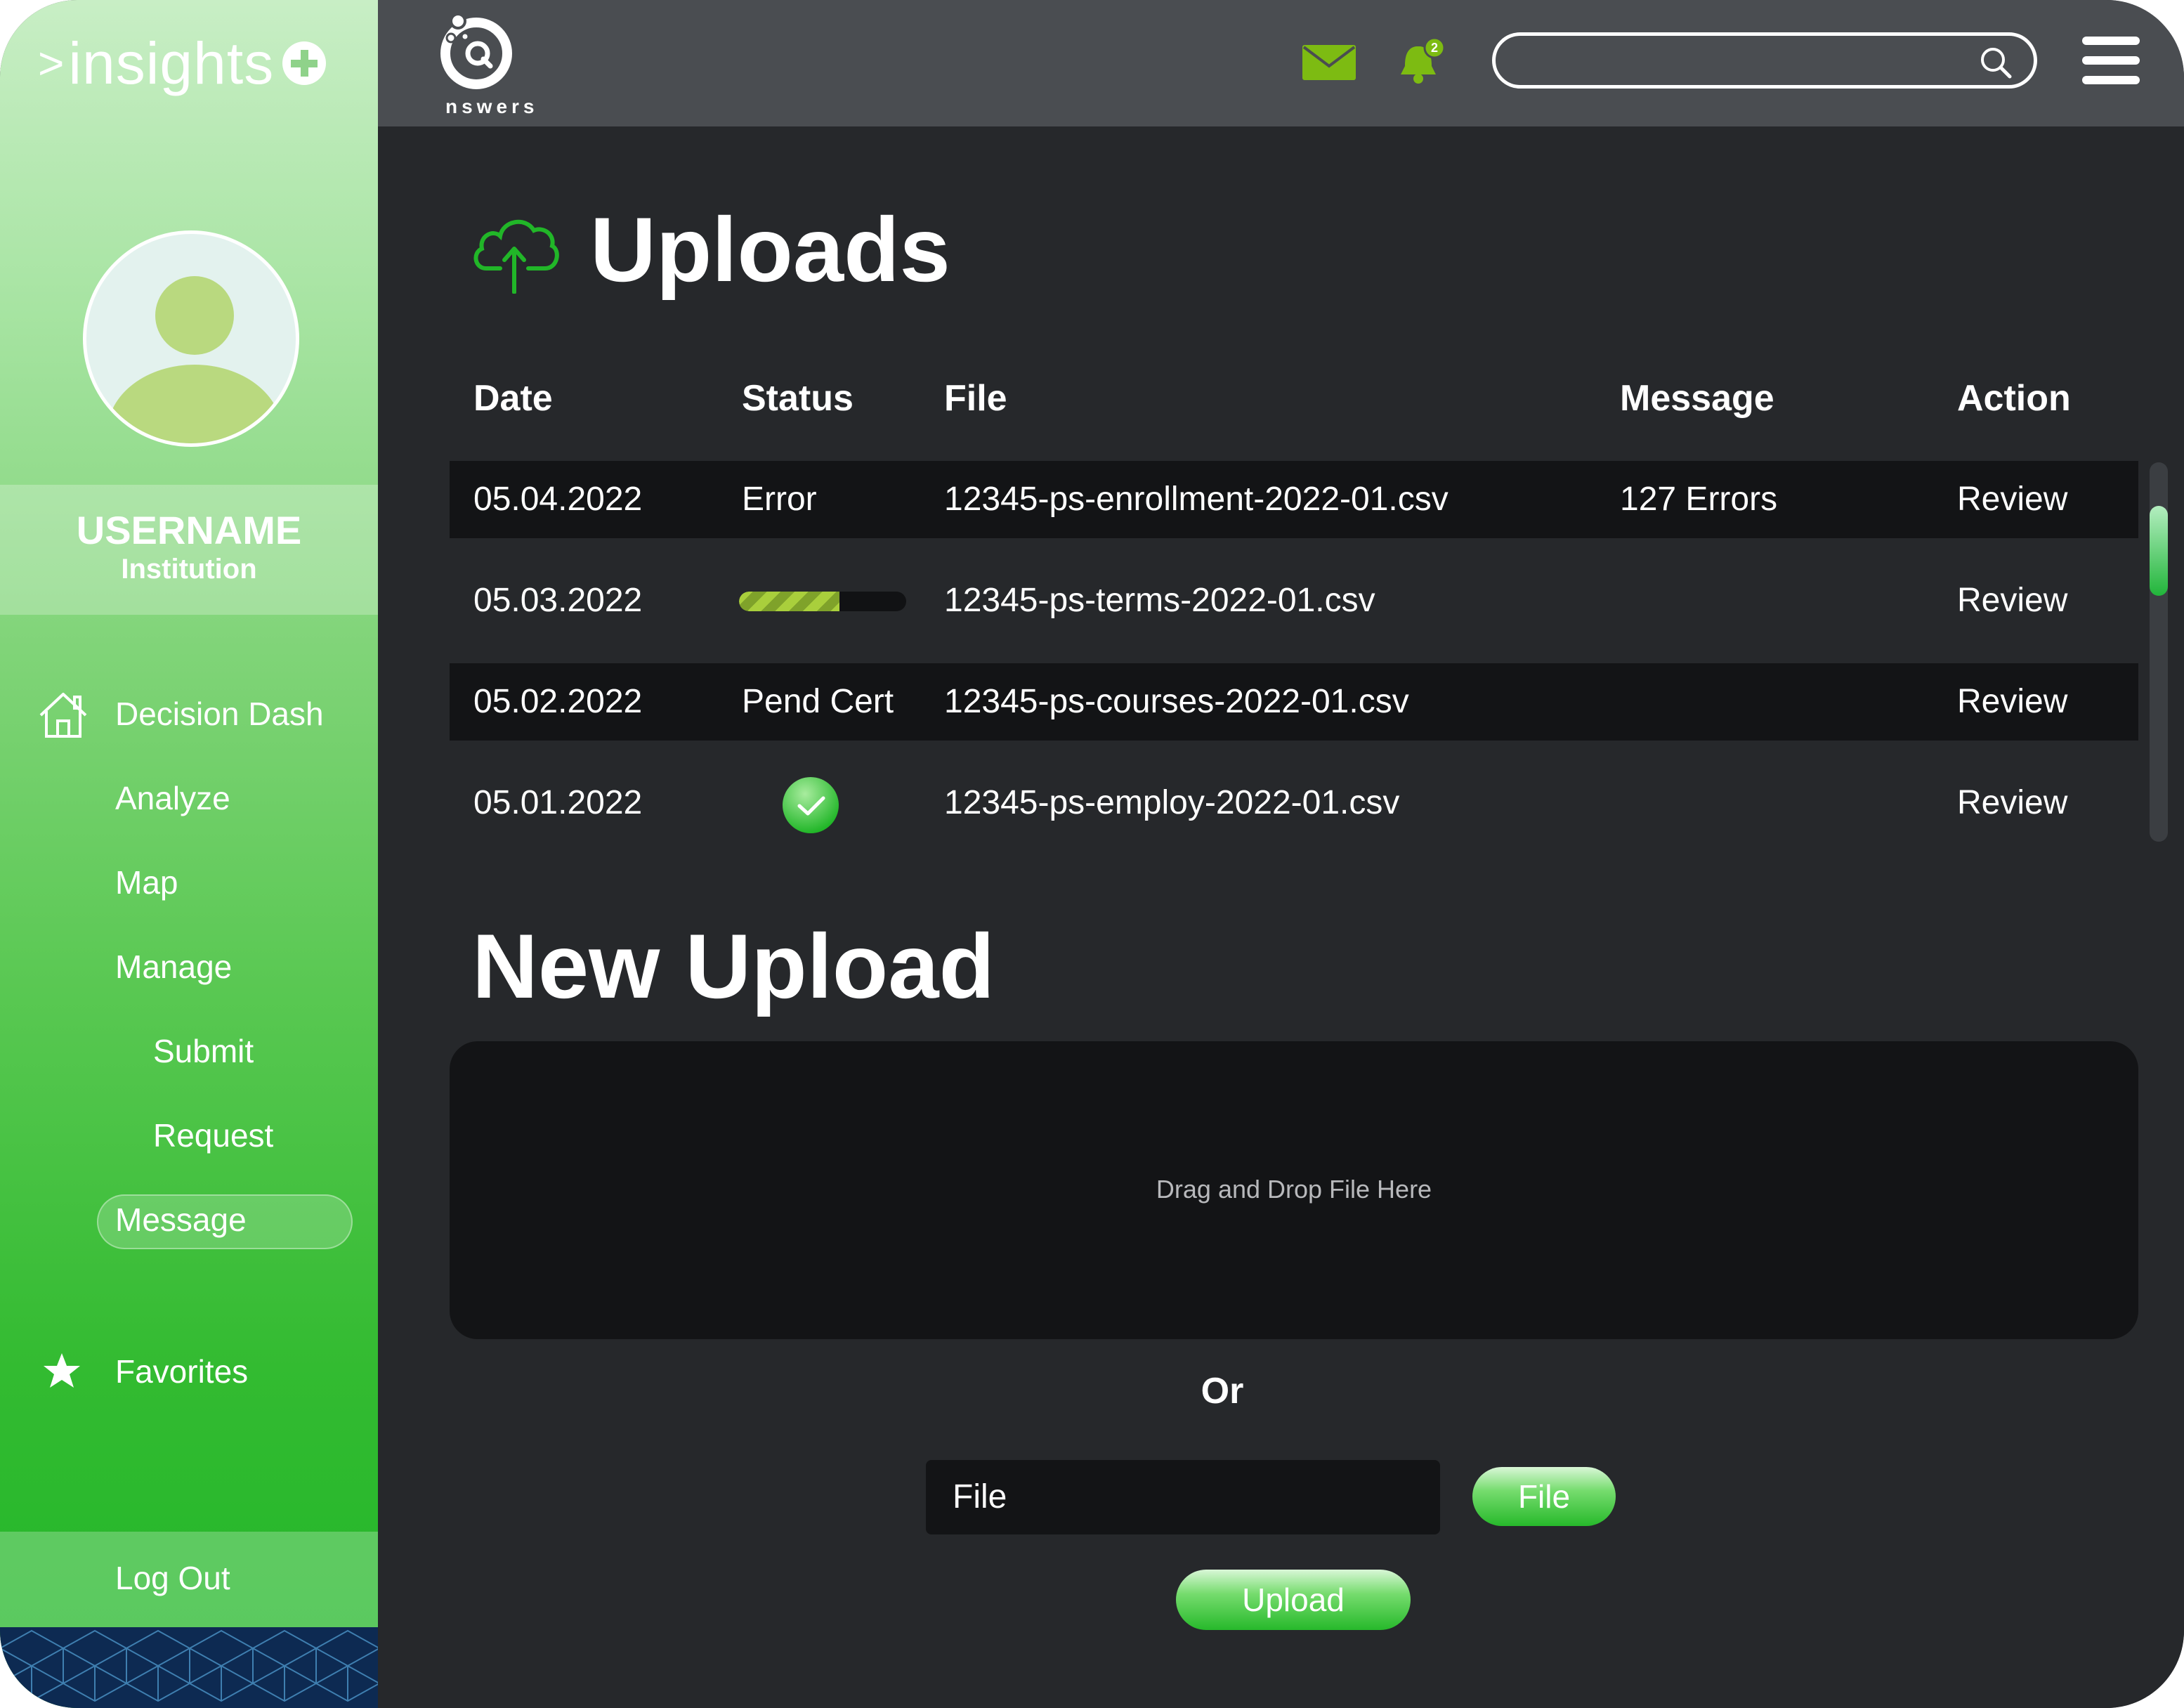  I want to click on row-date: 05.04.2022, so click(558, 499).